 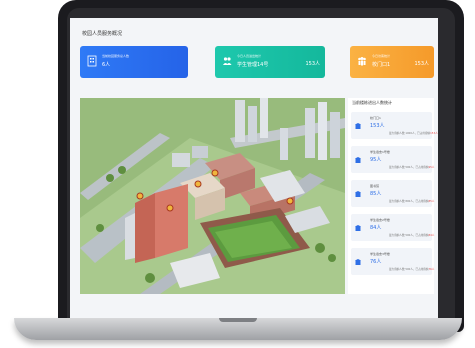 I want to click on item-name: 学生宿舍1号楼, so click(x=380, y=152).